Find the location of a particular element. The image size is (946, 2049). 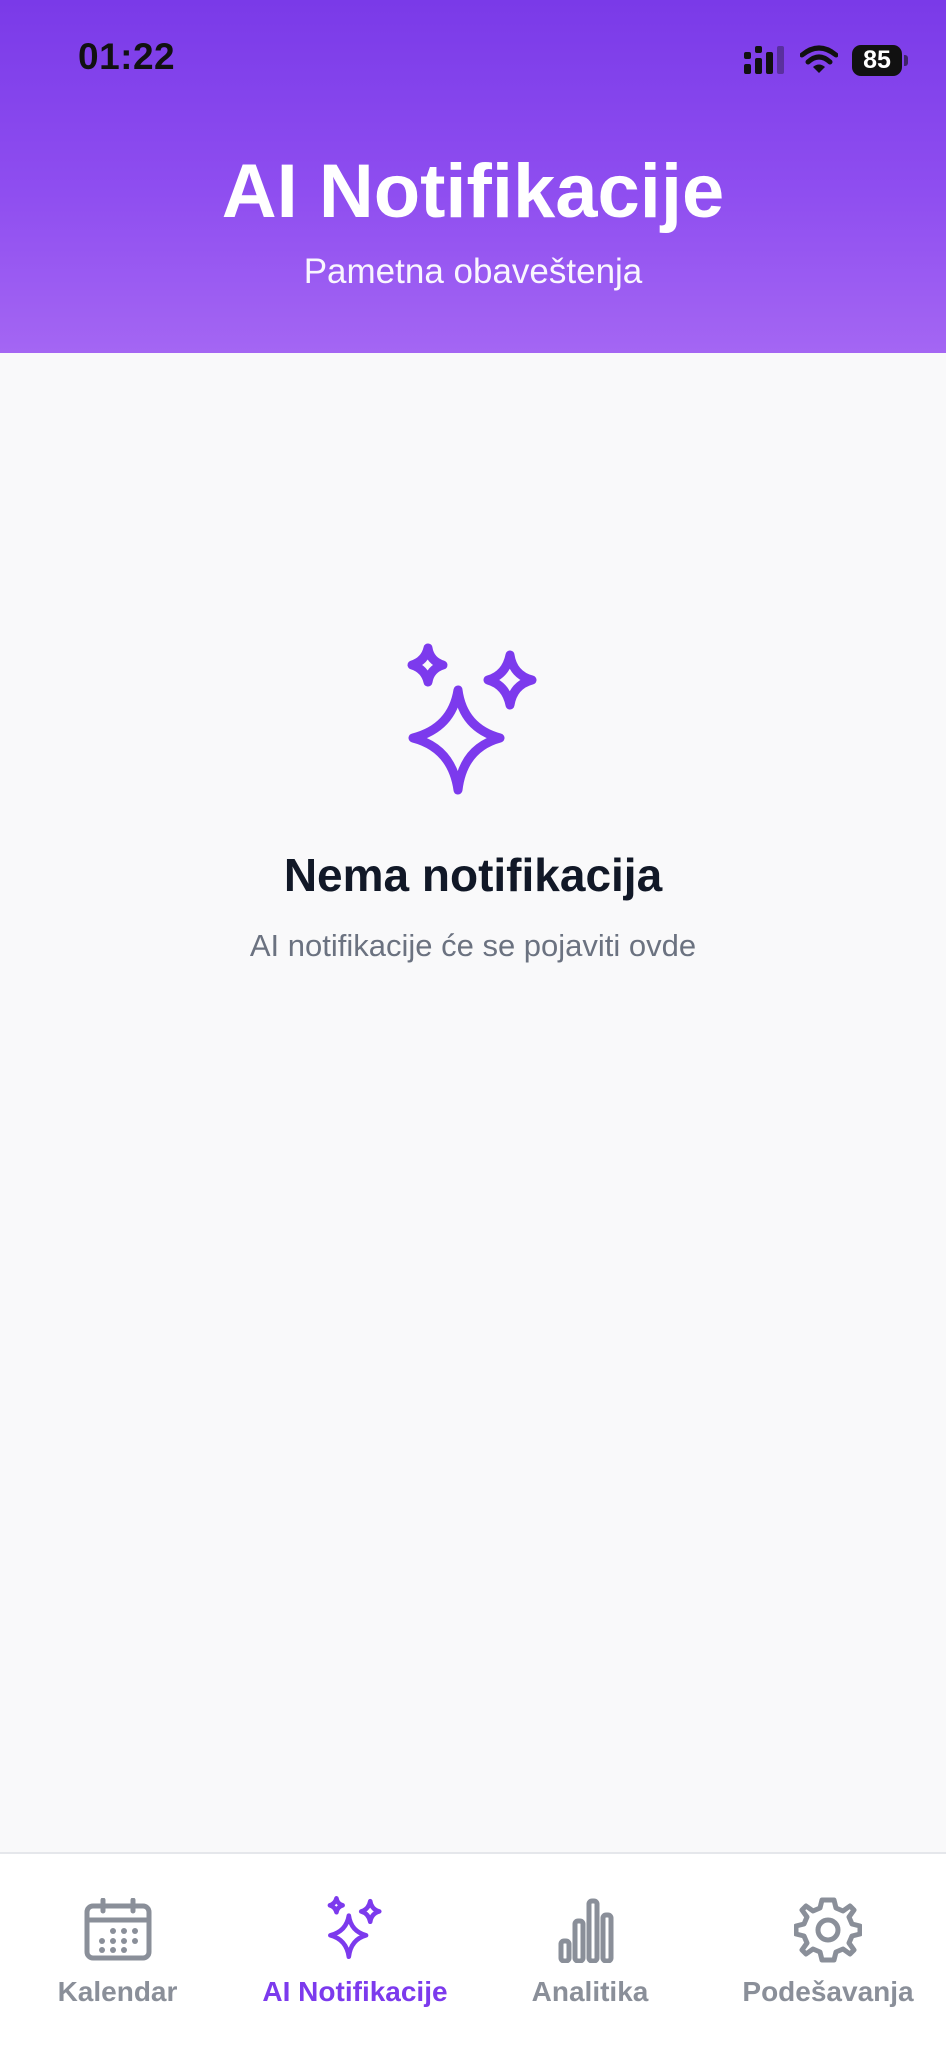

bar-chart-icon is located at coordinates (586, 1930).